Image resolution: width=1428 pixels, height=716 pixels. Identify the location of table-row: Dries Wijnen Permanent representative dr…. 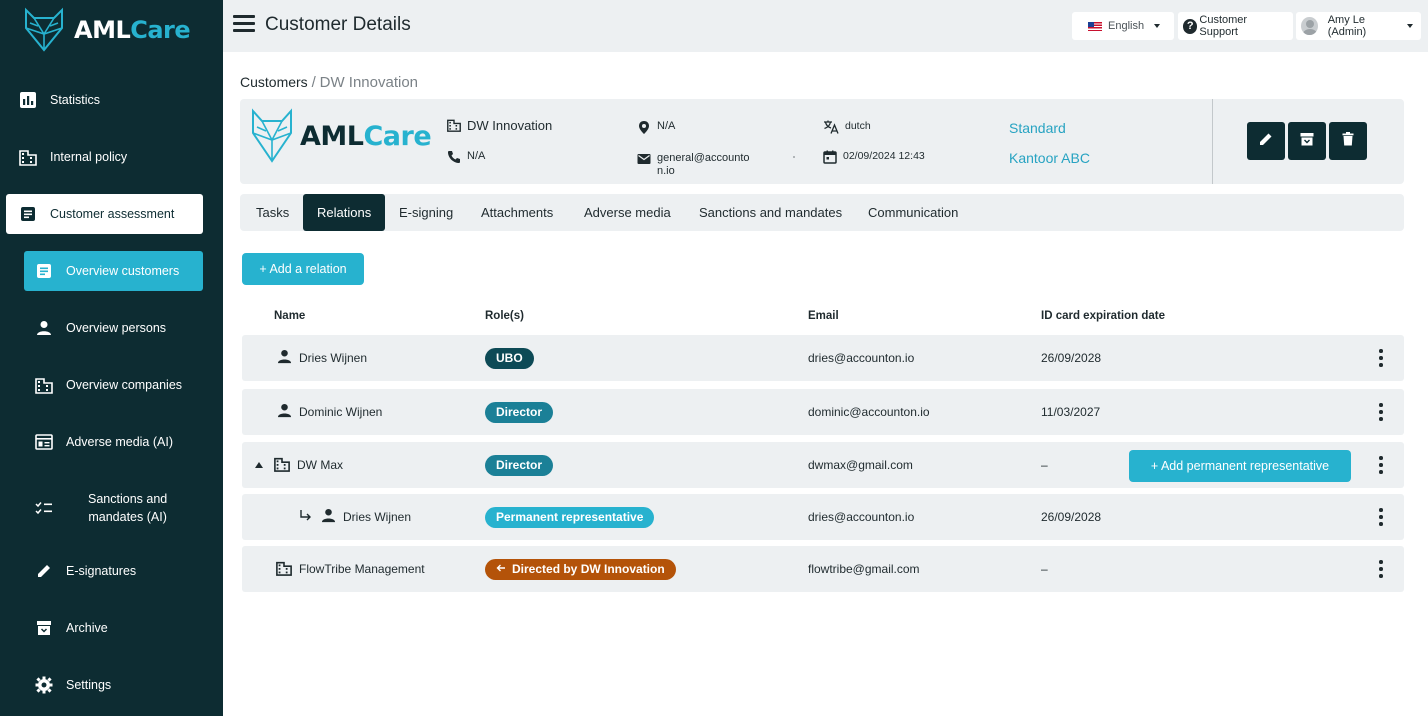
(823, 517).